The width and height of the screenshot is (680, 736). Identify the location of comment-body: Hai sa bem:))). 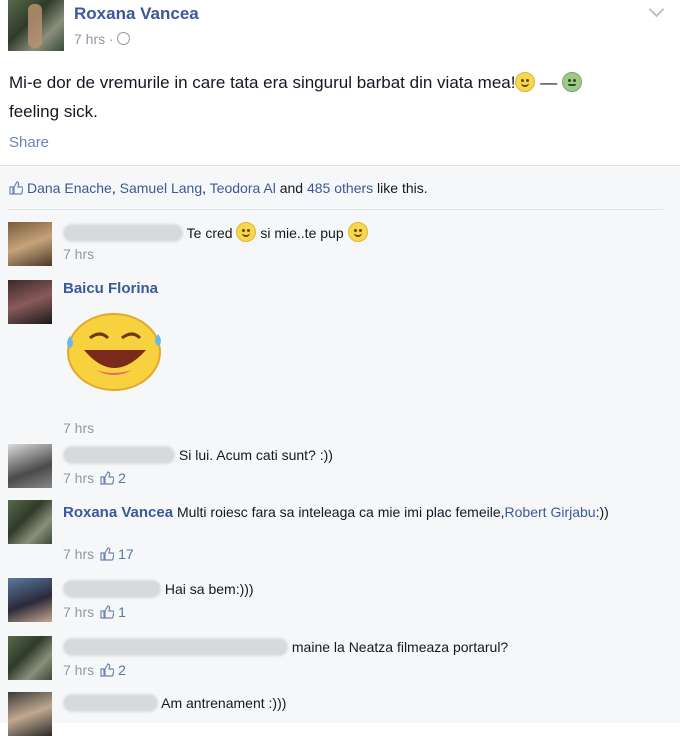
(209, 589).